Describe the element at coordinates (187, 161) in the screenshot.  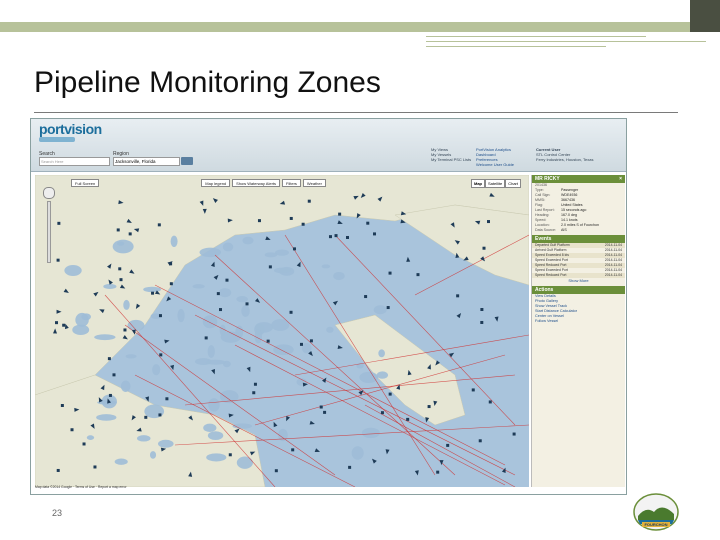
I see `region-go-button` at that location.